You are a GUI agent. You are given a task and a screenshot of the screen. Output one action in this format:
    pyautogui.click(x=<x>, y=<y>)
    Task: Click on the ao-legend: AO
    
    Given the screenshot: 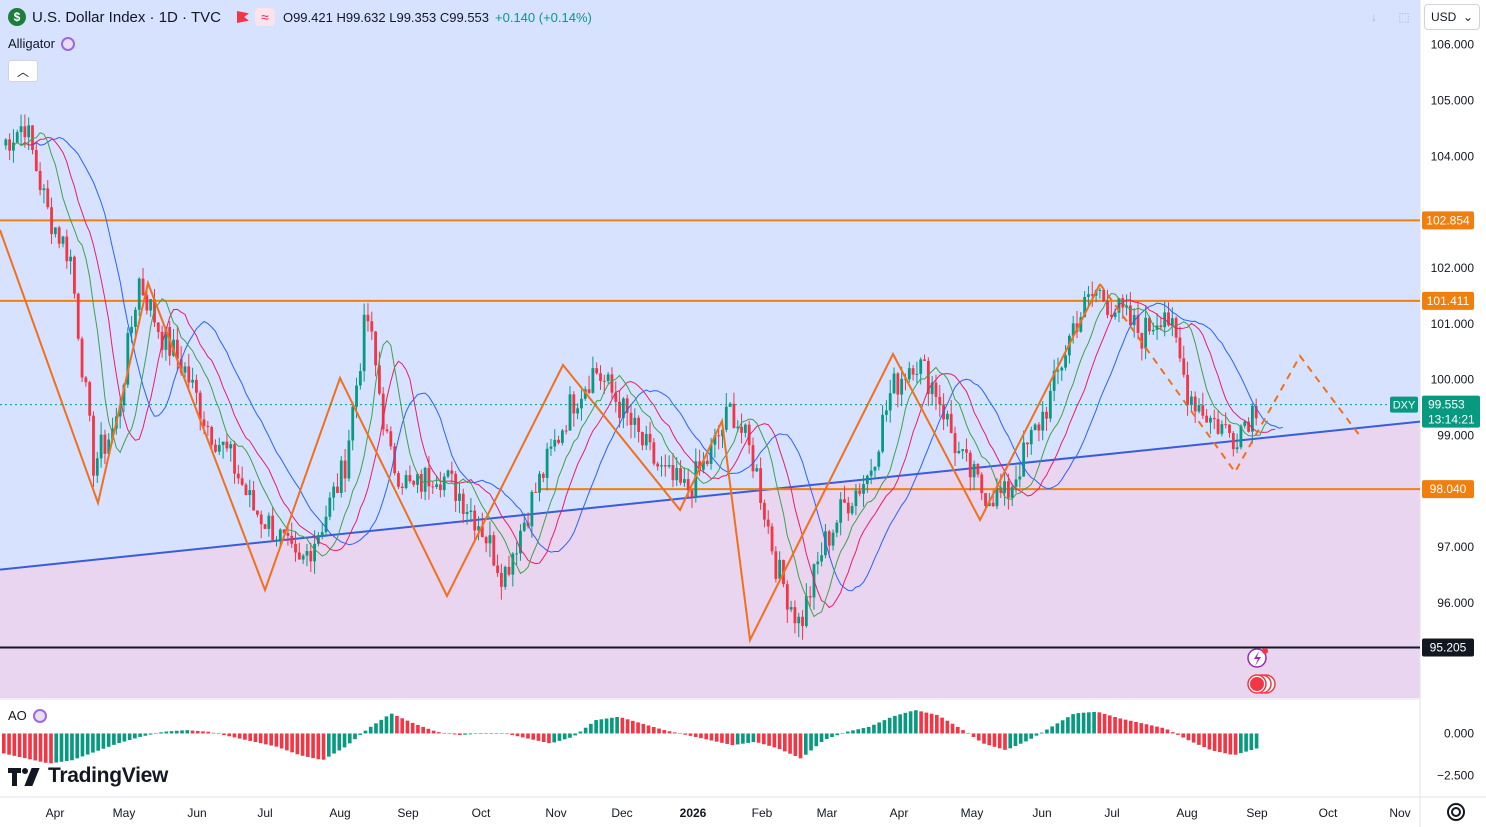 What is the action you would take?
    pyautogui.click(x=27, y=715)
    